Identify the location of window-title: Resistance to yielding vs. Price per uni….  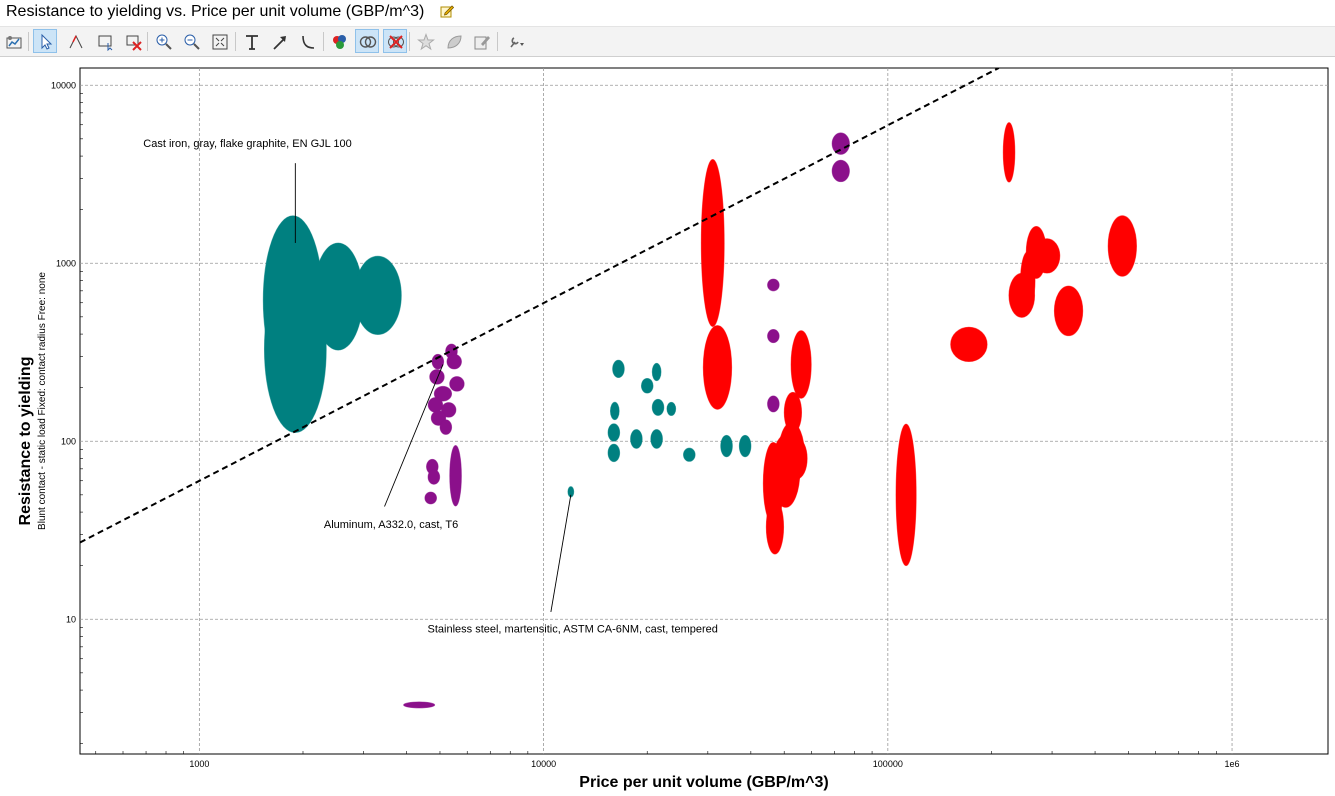
(215, 11).